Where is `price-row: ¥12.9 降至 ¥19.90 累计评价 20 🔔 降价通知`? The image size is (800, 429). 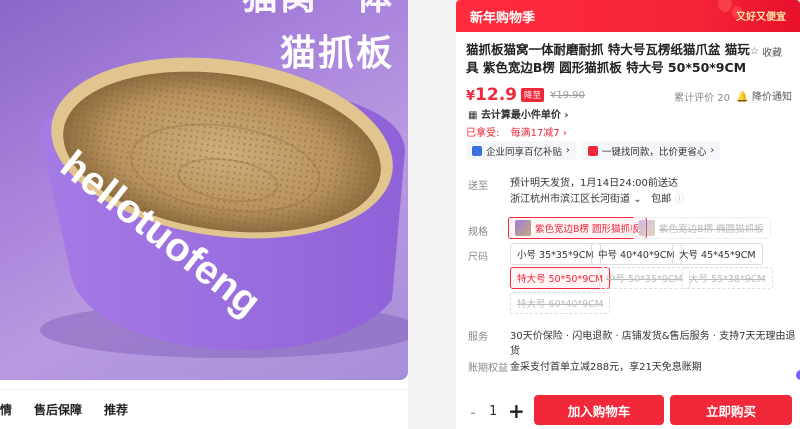
price-row: ¥12.9 降至 ¥19.90 累计评价 20 🔔 降价通知 is located at coordinates (631, 95).